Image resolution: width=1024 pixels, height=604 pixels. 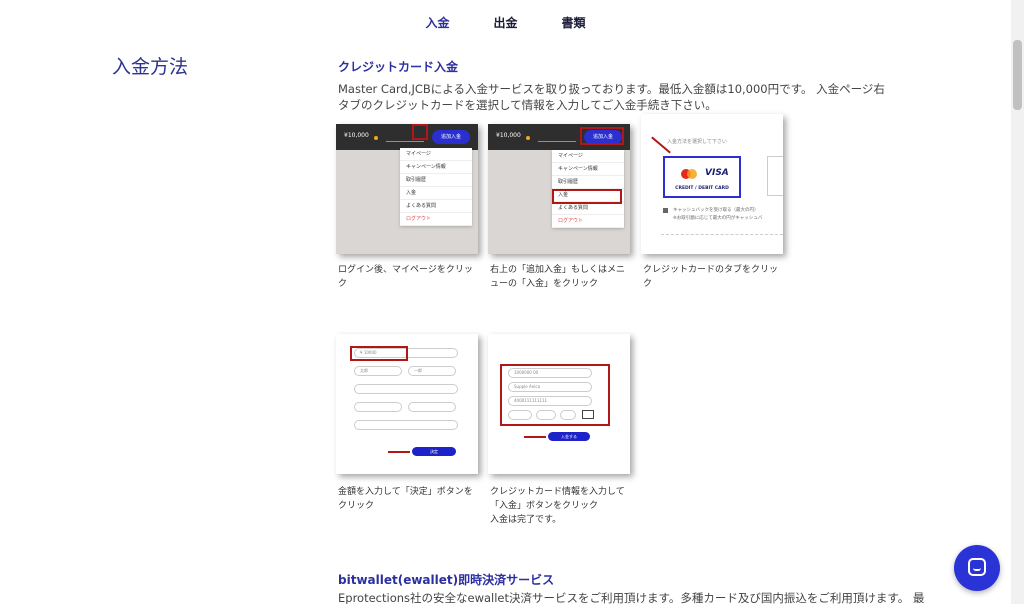 I want to click on step2-caption: 右上の「追加入金」もしくはメニューの「入金」をクリック, so click(x=558, y=277).